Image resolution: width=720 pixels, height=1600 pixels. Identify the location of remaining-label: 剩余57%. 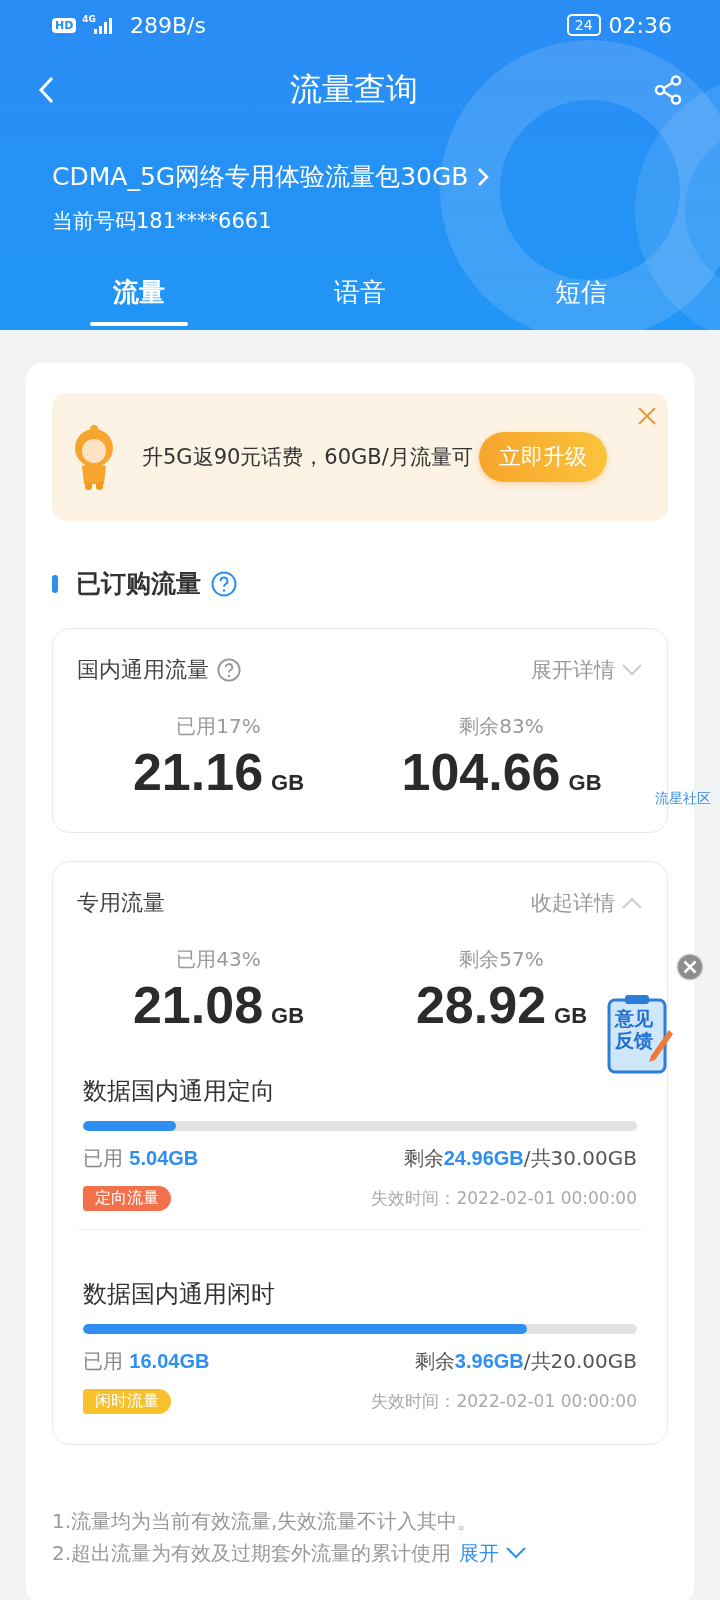
(501, 959).